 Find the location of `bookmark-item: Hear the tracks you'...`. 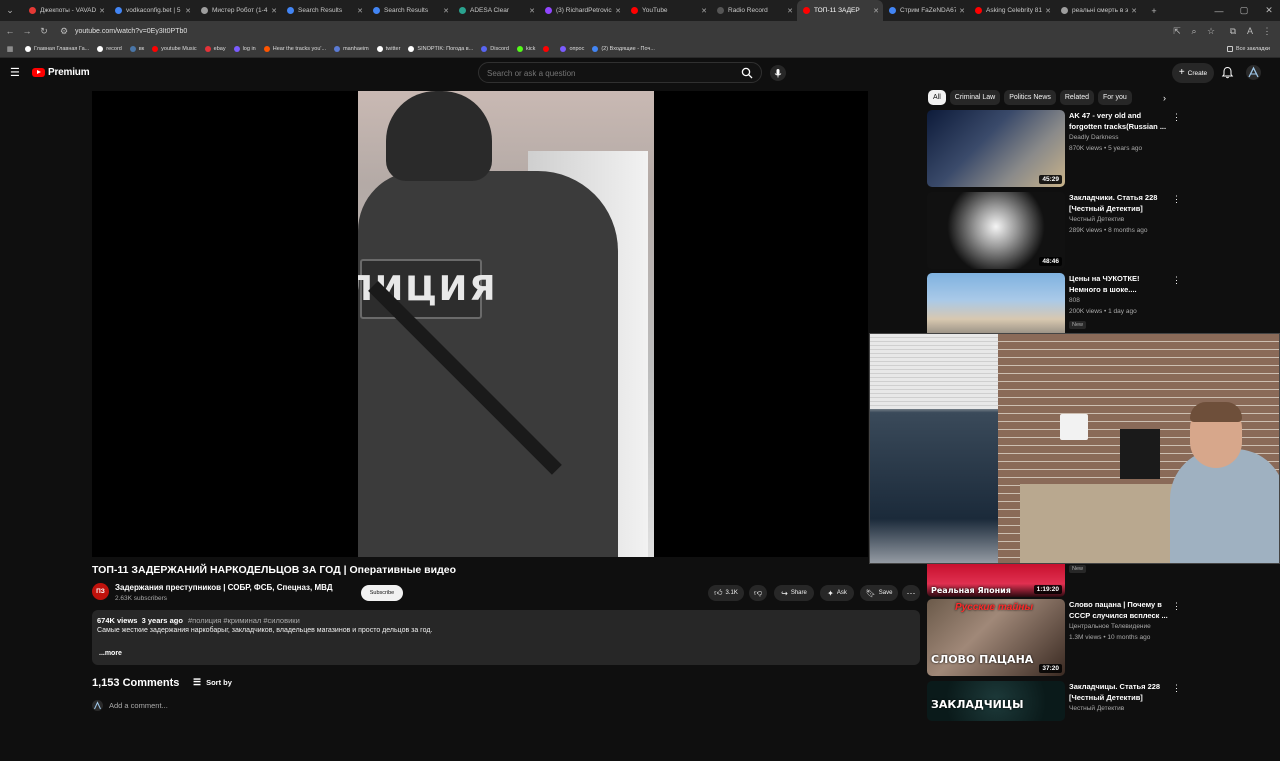

bookmark-item: Hear the tracks you'... is located at coordinates (294, 49).